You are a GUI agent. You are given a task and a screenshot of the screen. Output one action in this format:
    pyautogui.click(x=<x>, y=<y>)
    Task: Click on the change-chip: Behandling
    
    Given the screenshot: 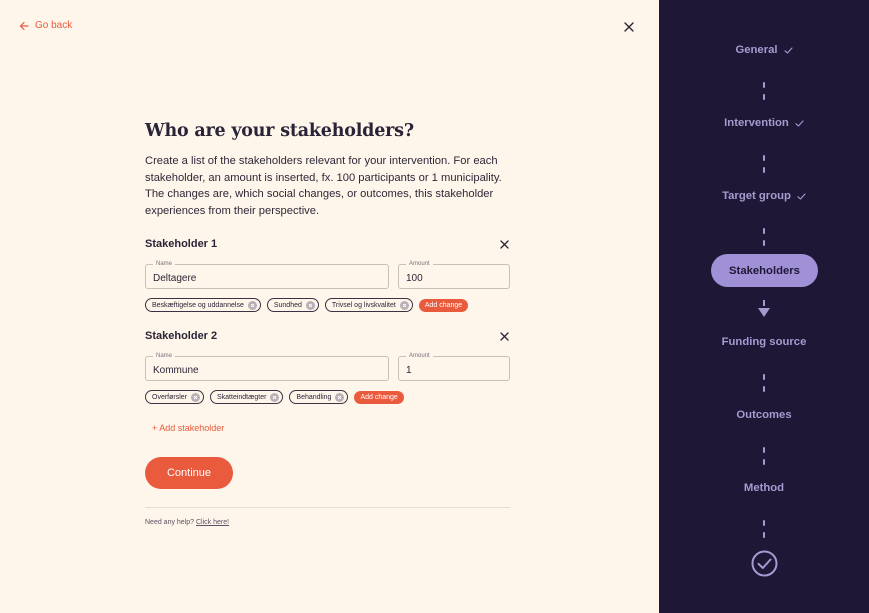 What is the action you would take?
    pyautogui.click(x=319, y=397)
    